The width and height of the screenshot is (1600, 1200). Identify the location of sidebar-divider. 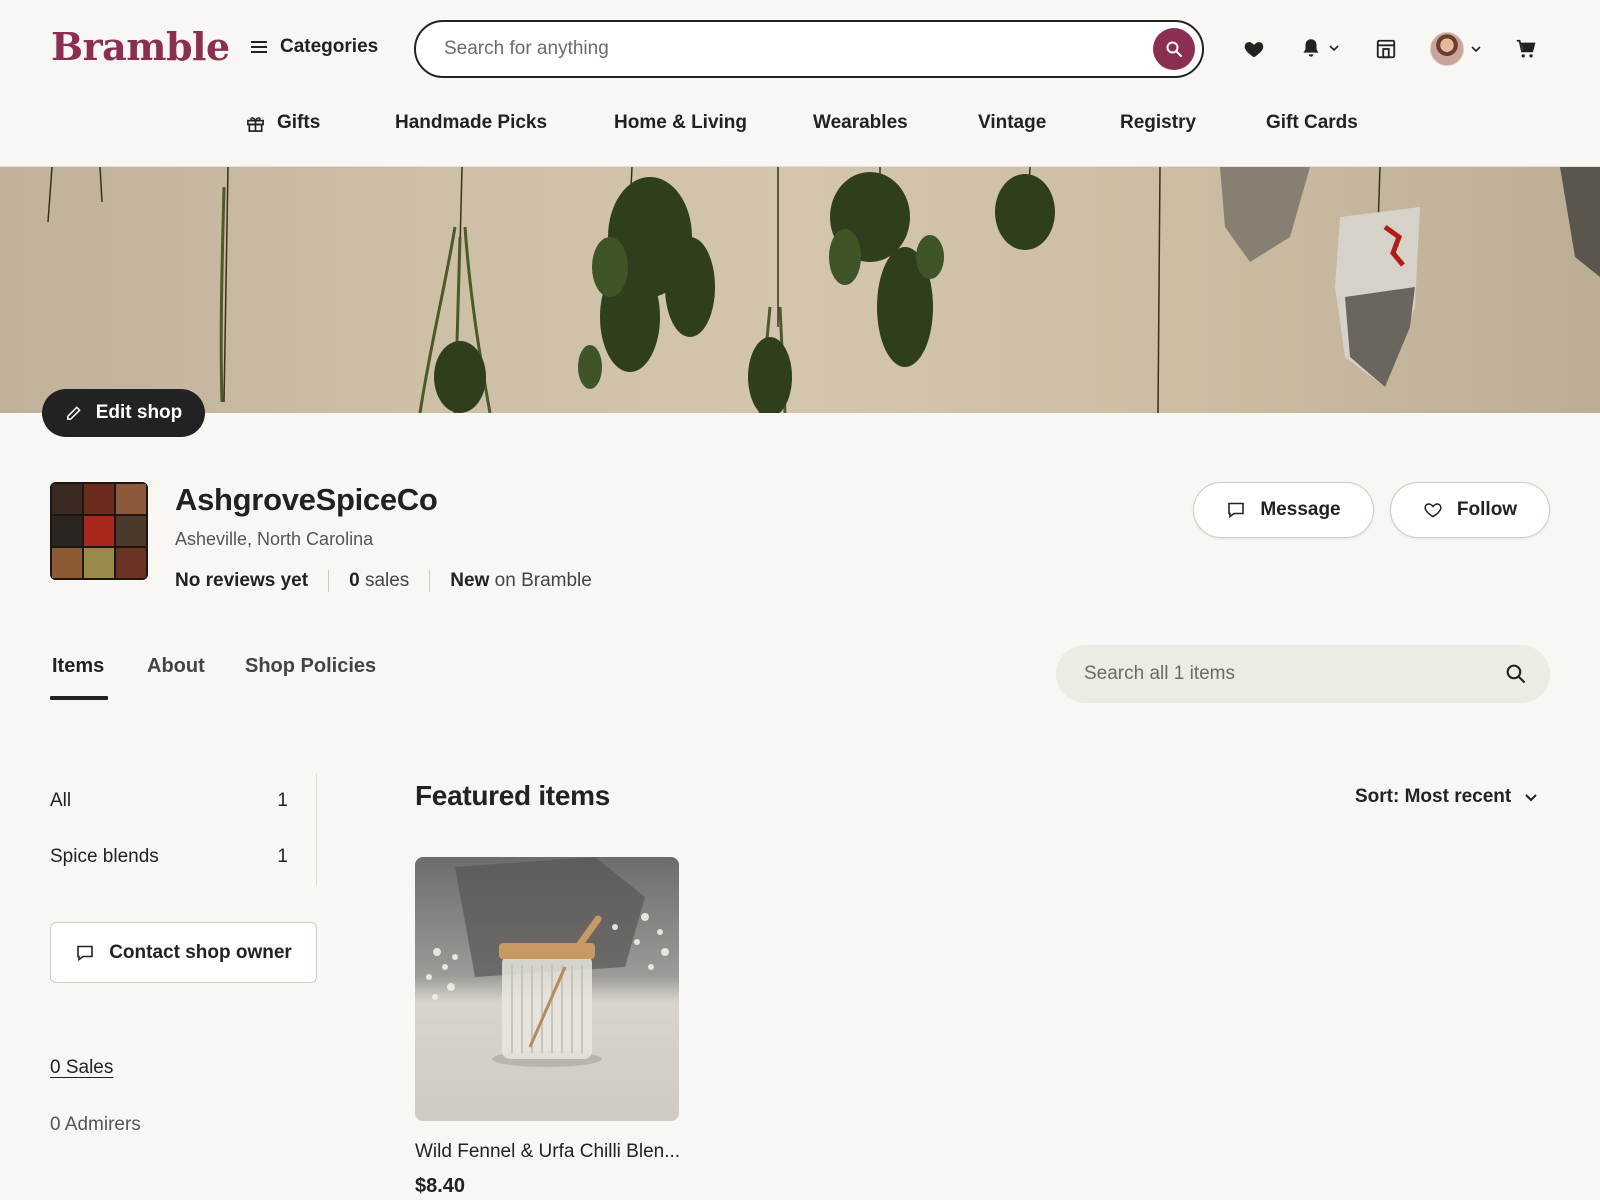
(316, 829).